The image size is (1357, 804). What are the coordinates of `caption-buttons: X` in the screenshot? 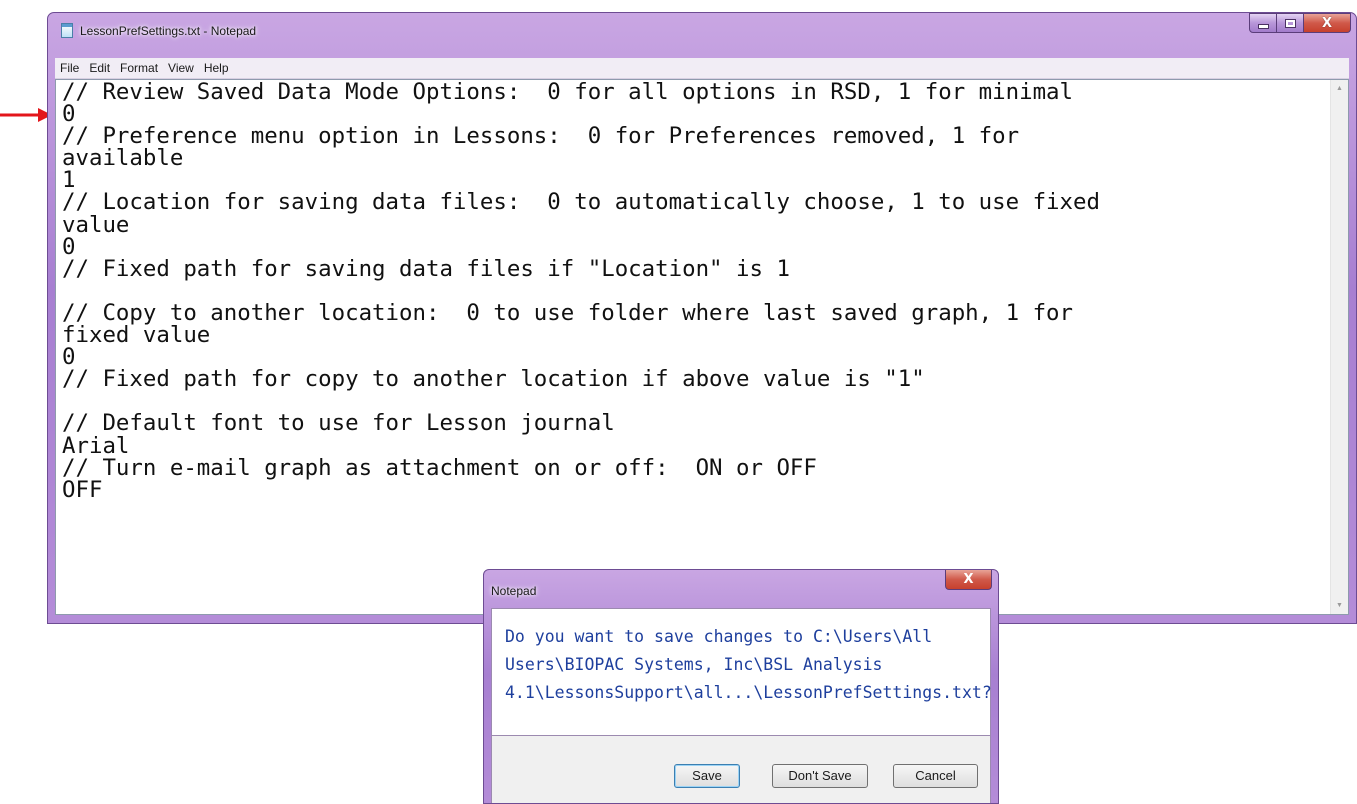 It's located at (1300, 23).